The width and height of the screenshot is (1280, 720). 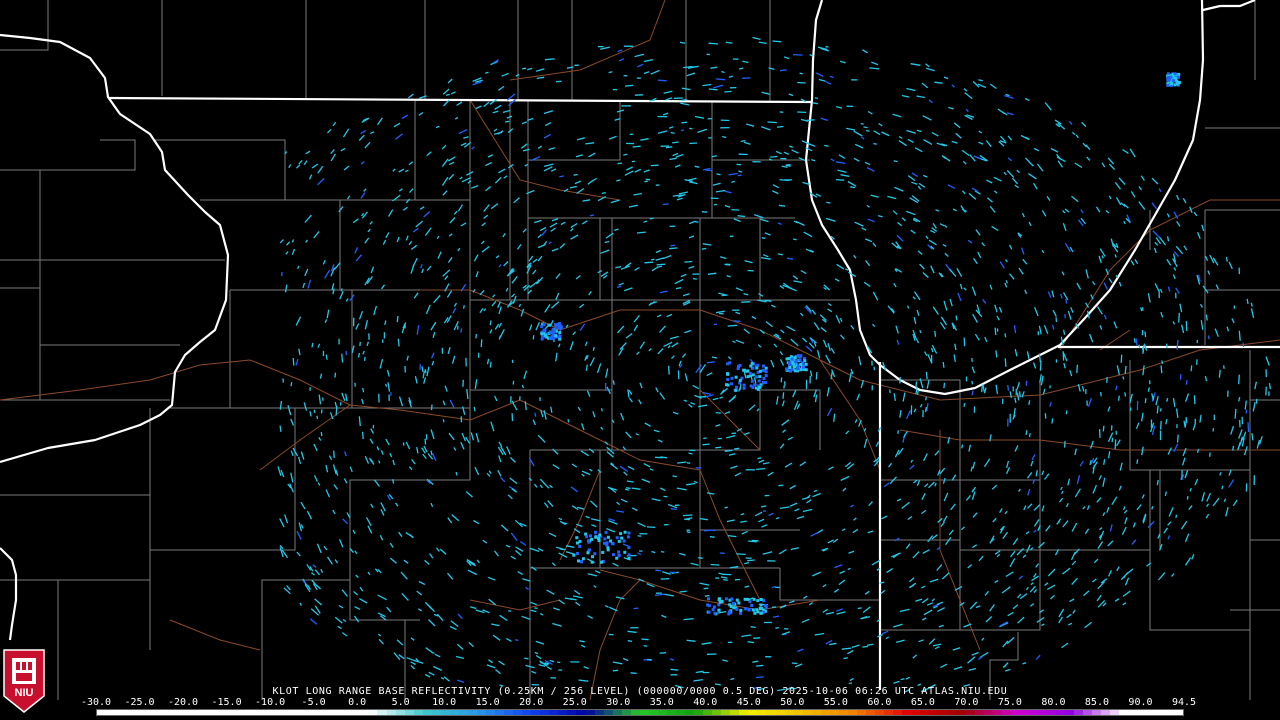 I want to click on legend-label: 75.0, so click(x=1009, y=702).